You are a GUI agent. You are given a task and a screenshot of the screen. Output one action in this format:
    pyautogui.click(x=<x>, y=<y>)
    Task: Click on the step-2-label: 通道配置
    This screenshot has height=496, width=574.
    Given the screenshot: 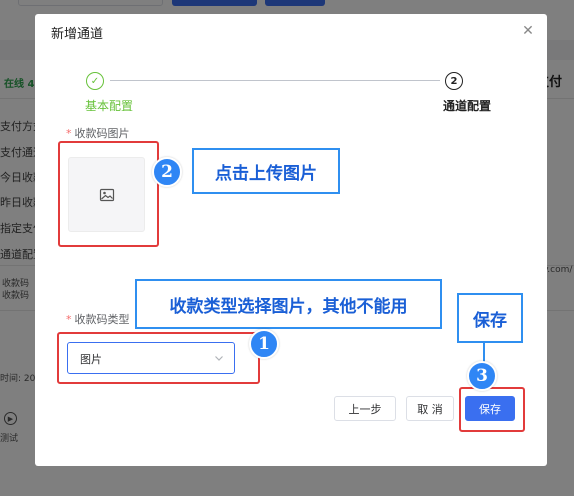 What is the action you would take?
    pyautogui.click(x=467, y=106)
    